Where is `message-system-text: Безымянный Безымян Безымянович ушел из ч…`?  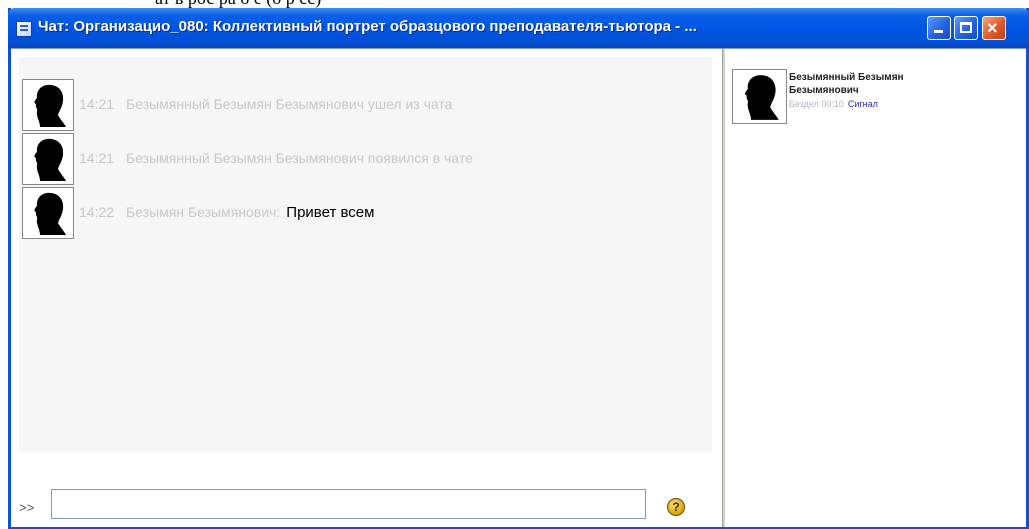 message-system-text: Безымянный Безымян Безымянович ушел из ч… is located at coordinates (289, 104).